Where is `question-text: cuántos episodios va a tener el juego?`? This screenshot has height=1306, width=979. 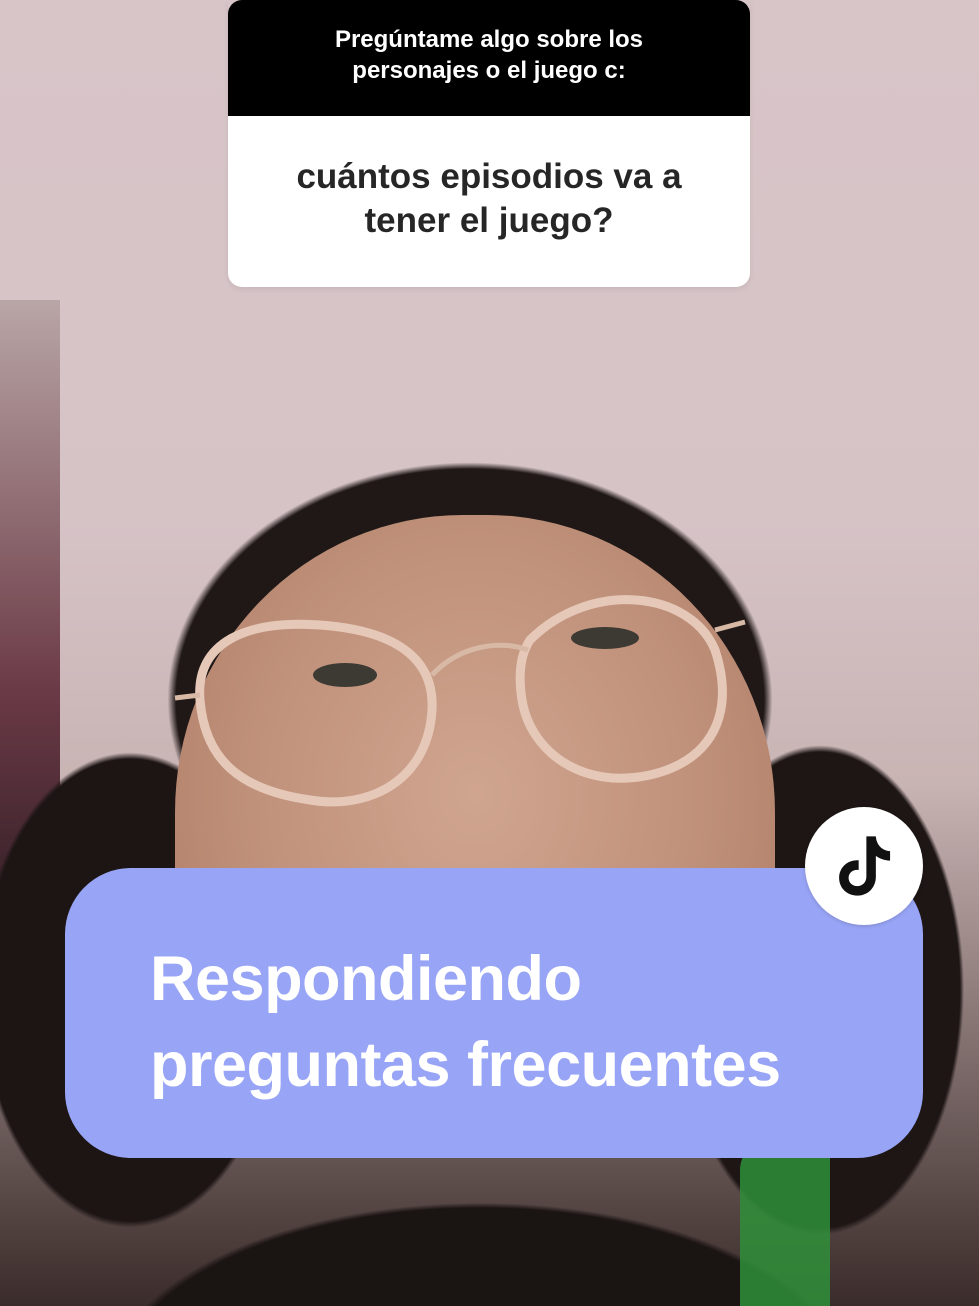
question-text: cuántos episodios va a tener el juego? is located at coordinates (489, 198).